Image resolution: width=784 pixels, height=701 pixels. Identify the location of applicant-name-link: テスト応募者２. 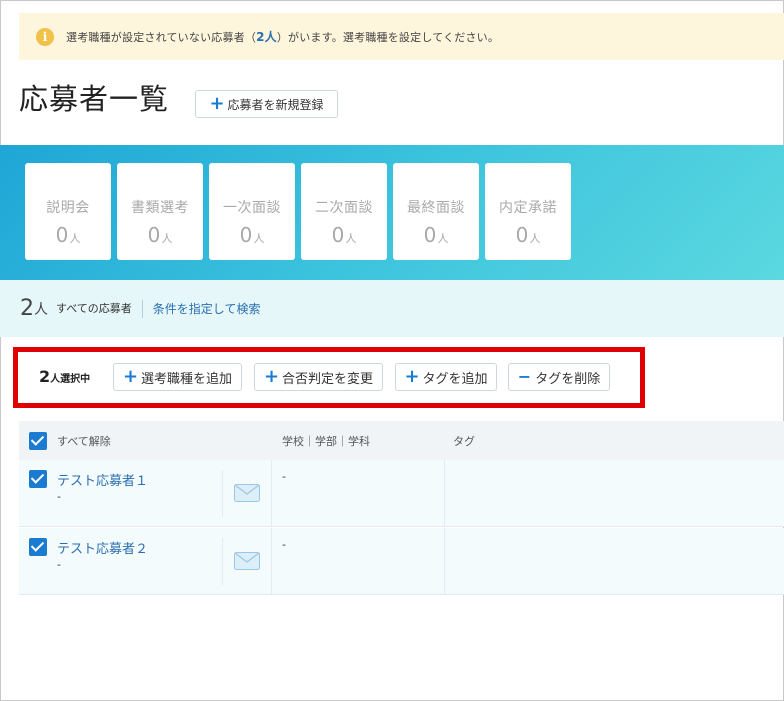
(102, 547).